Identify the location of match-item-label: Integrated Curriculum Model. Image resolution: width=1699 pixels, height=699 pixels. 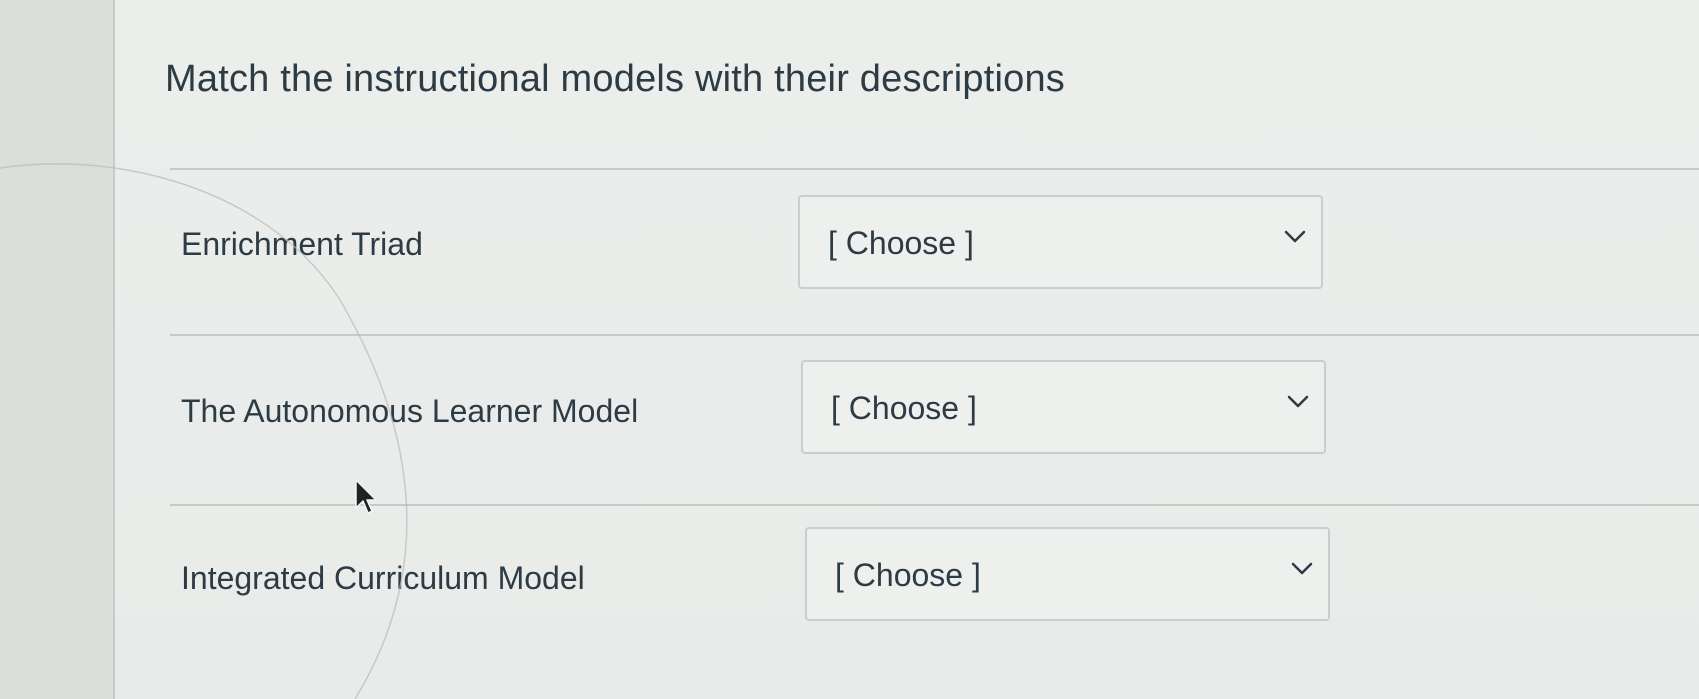
(383, 578).